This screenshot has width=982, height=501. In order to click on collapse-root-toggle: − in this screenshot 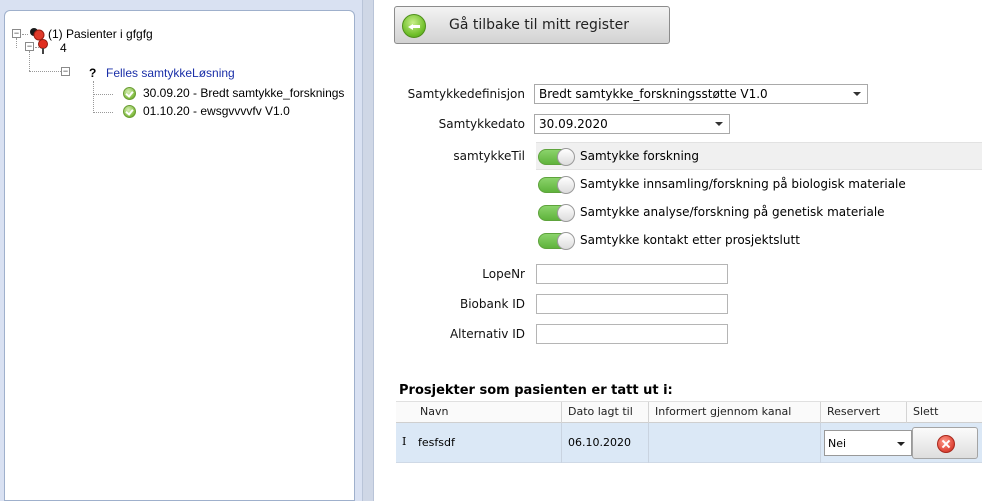, I will do `click(16, 33)`.